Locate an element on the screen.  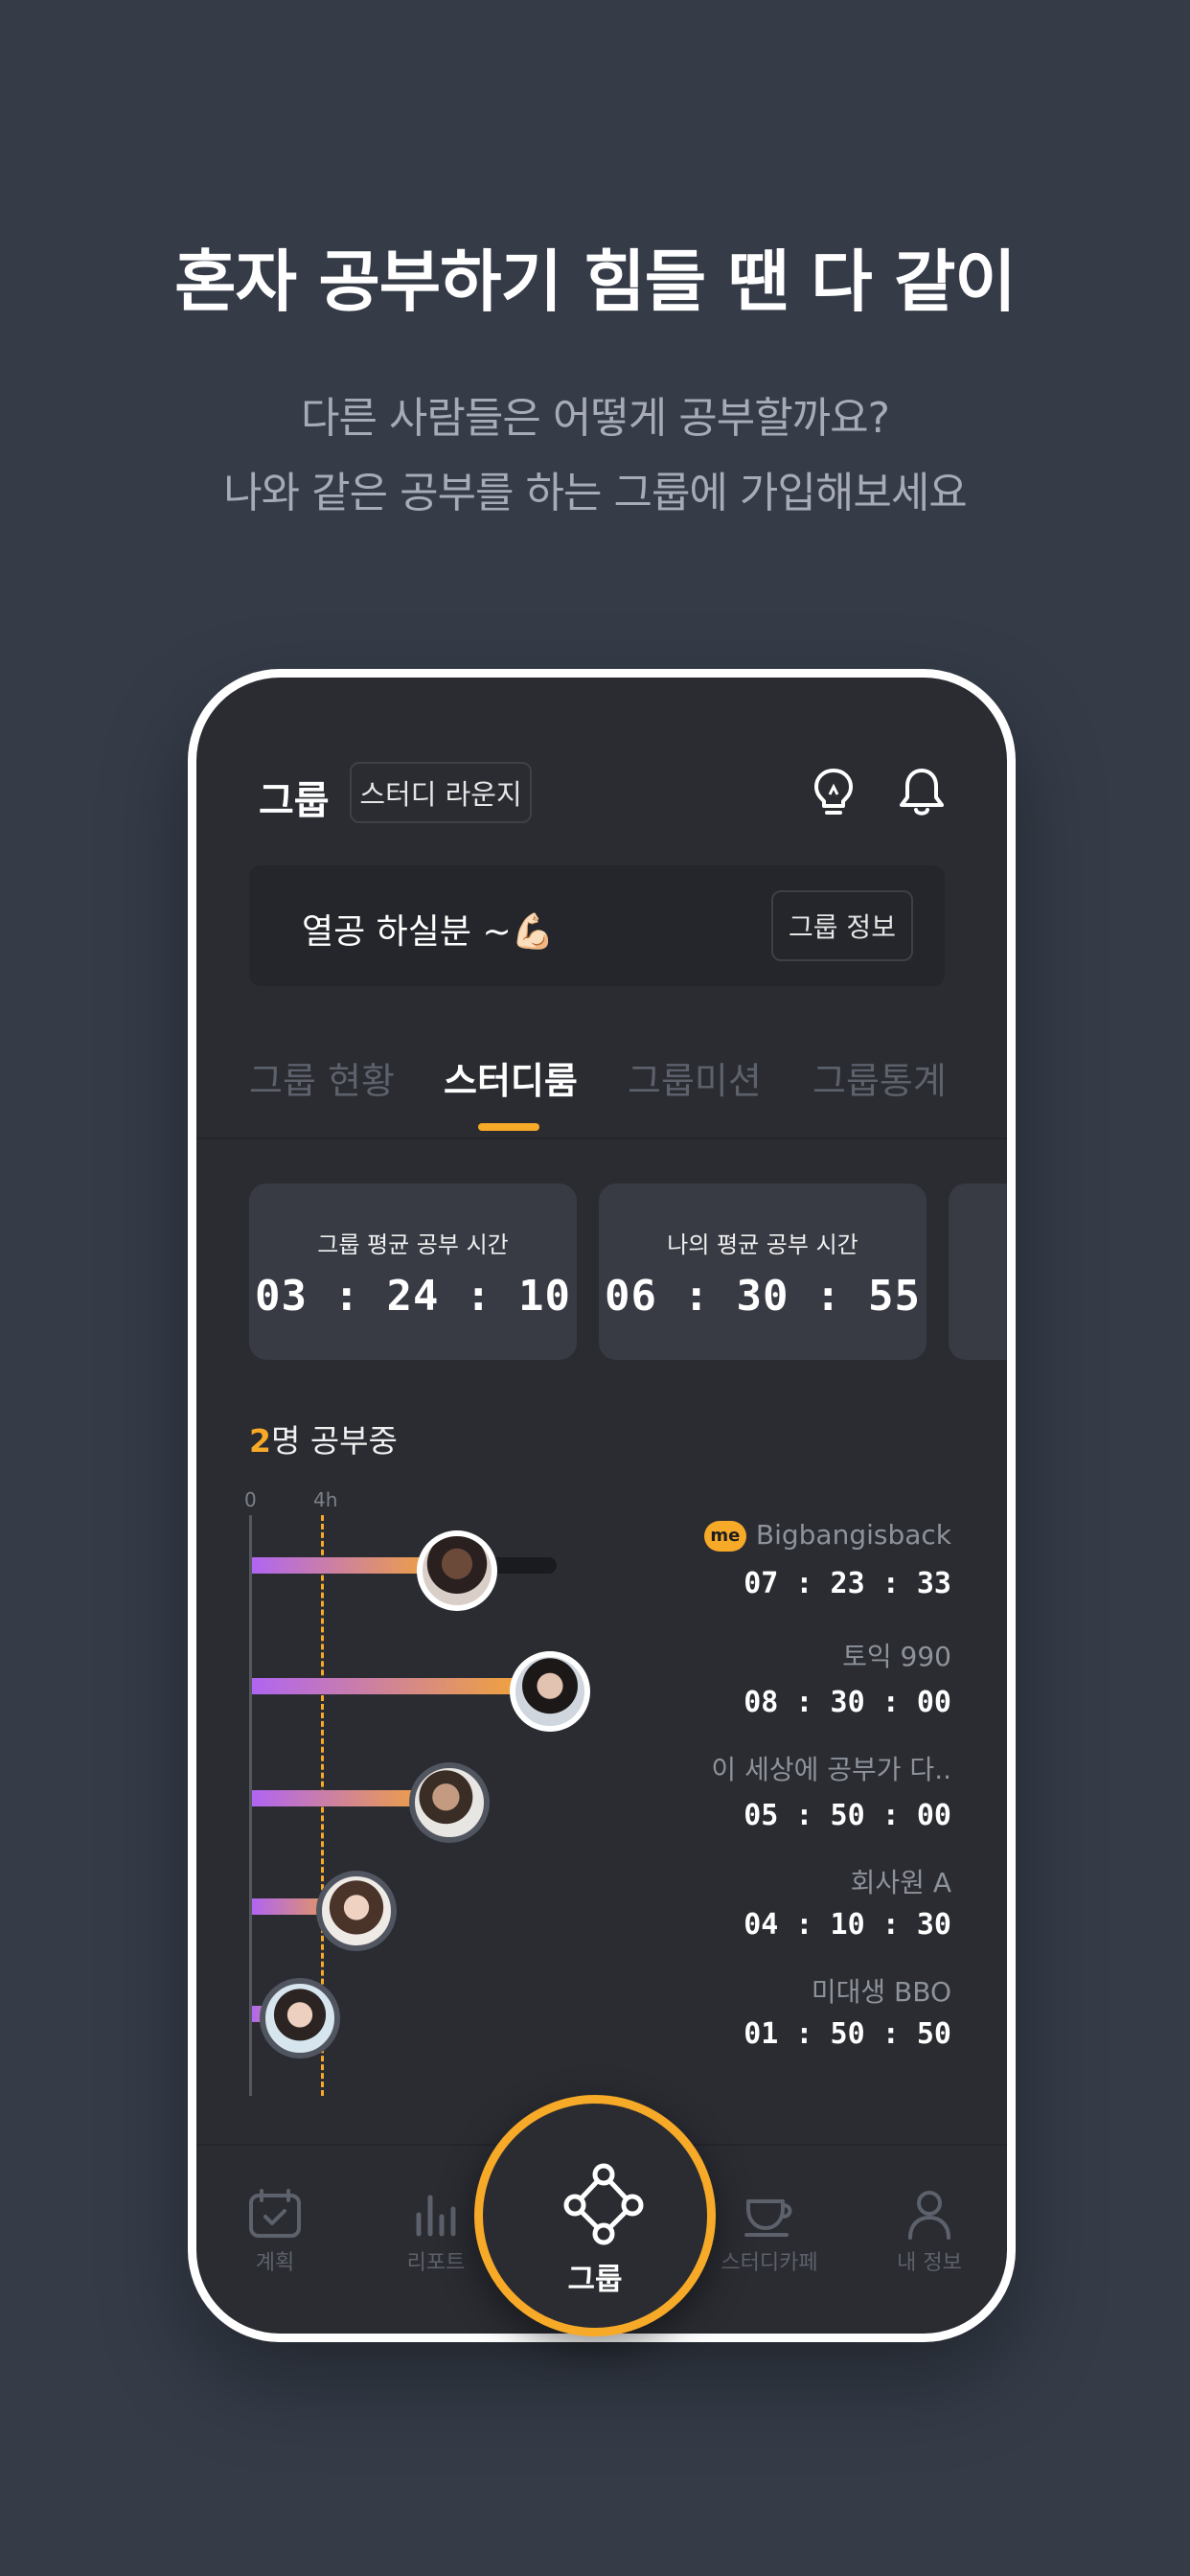
page-title: 그룹 is located at coordinates (295, 801).